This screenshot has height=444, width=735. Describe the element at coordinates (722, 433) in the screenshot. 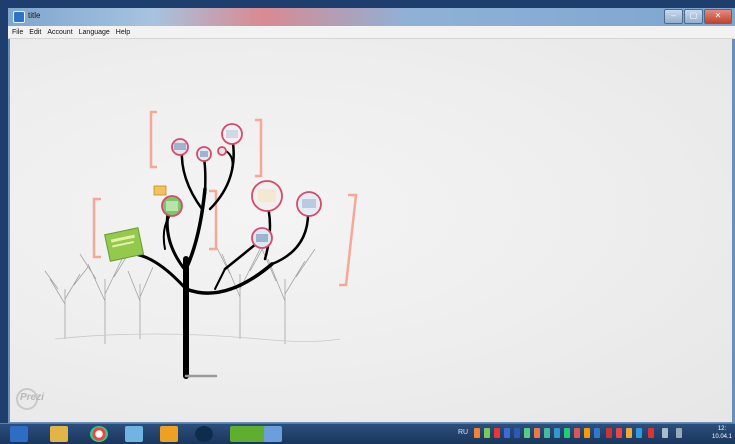

I see `clock: 12: 10.04.1` at that location.